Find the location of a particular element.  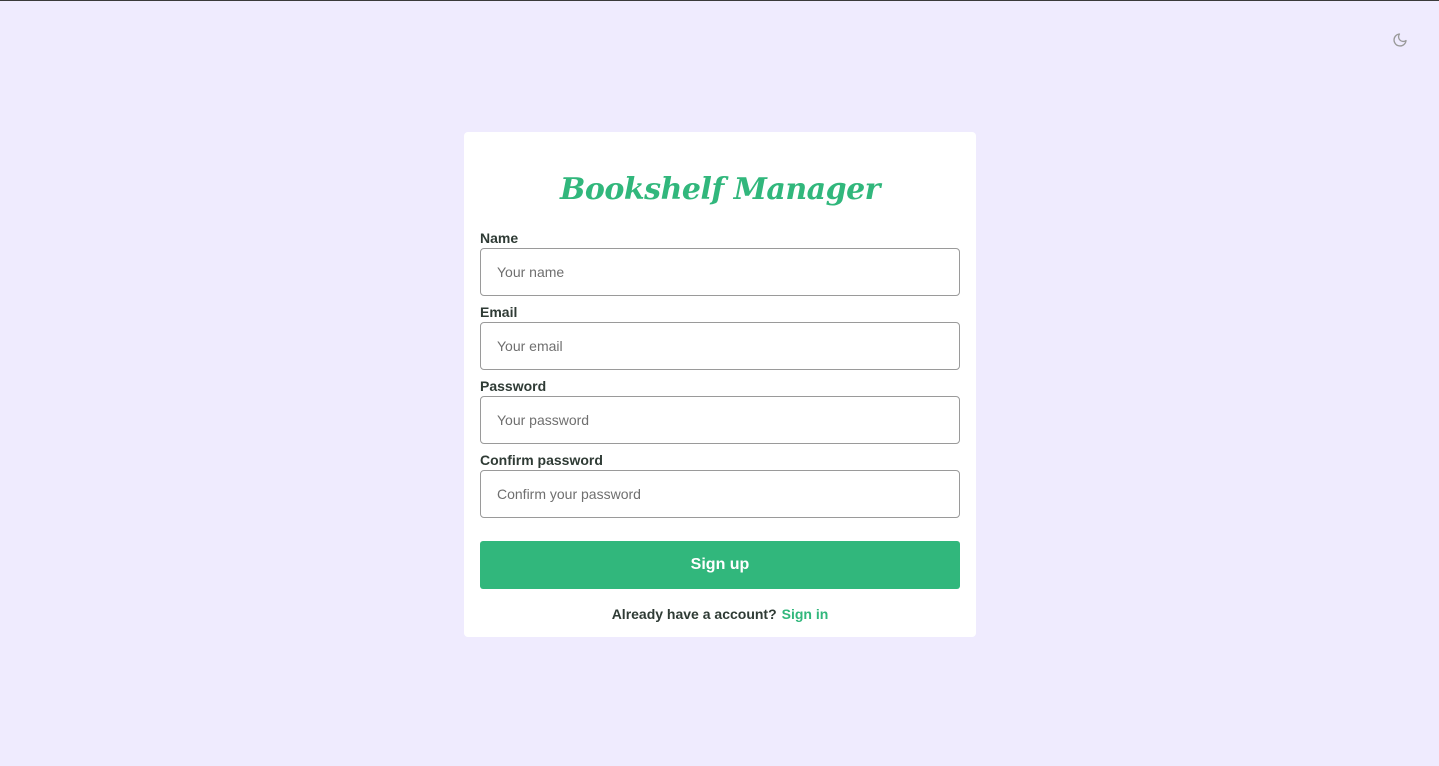

password-field-group: Password is located at coordinates (720, 411).